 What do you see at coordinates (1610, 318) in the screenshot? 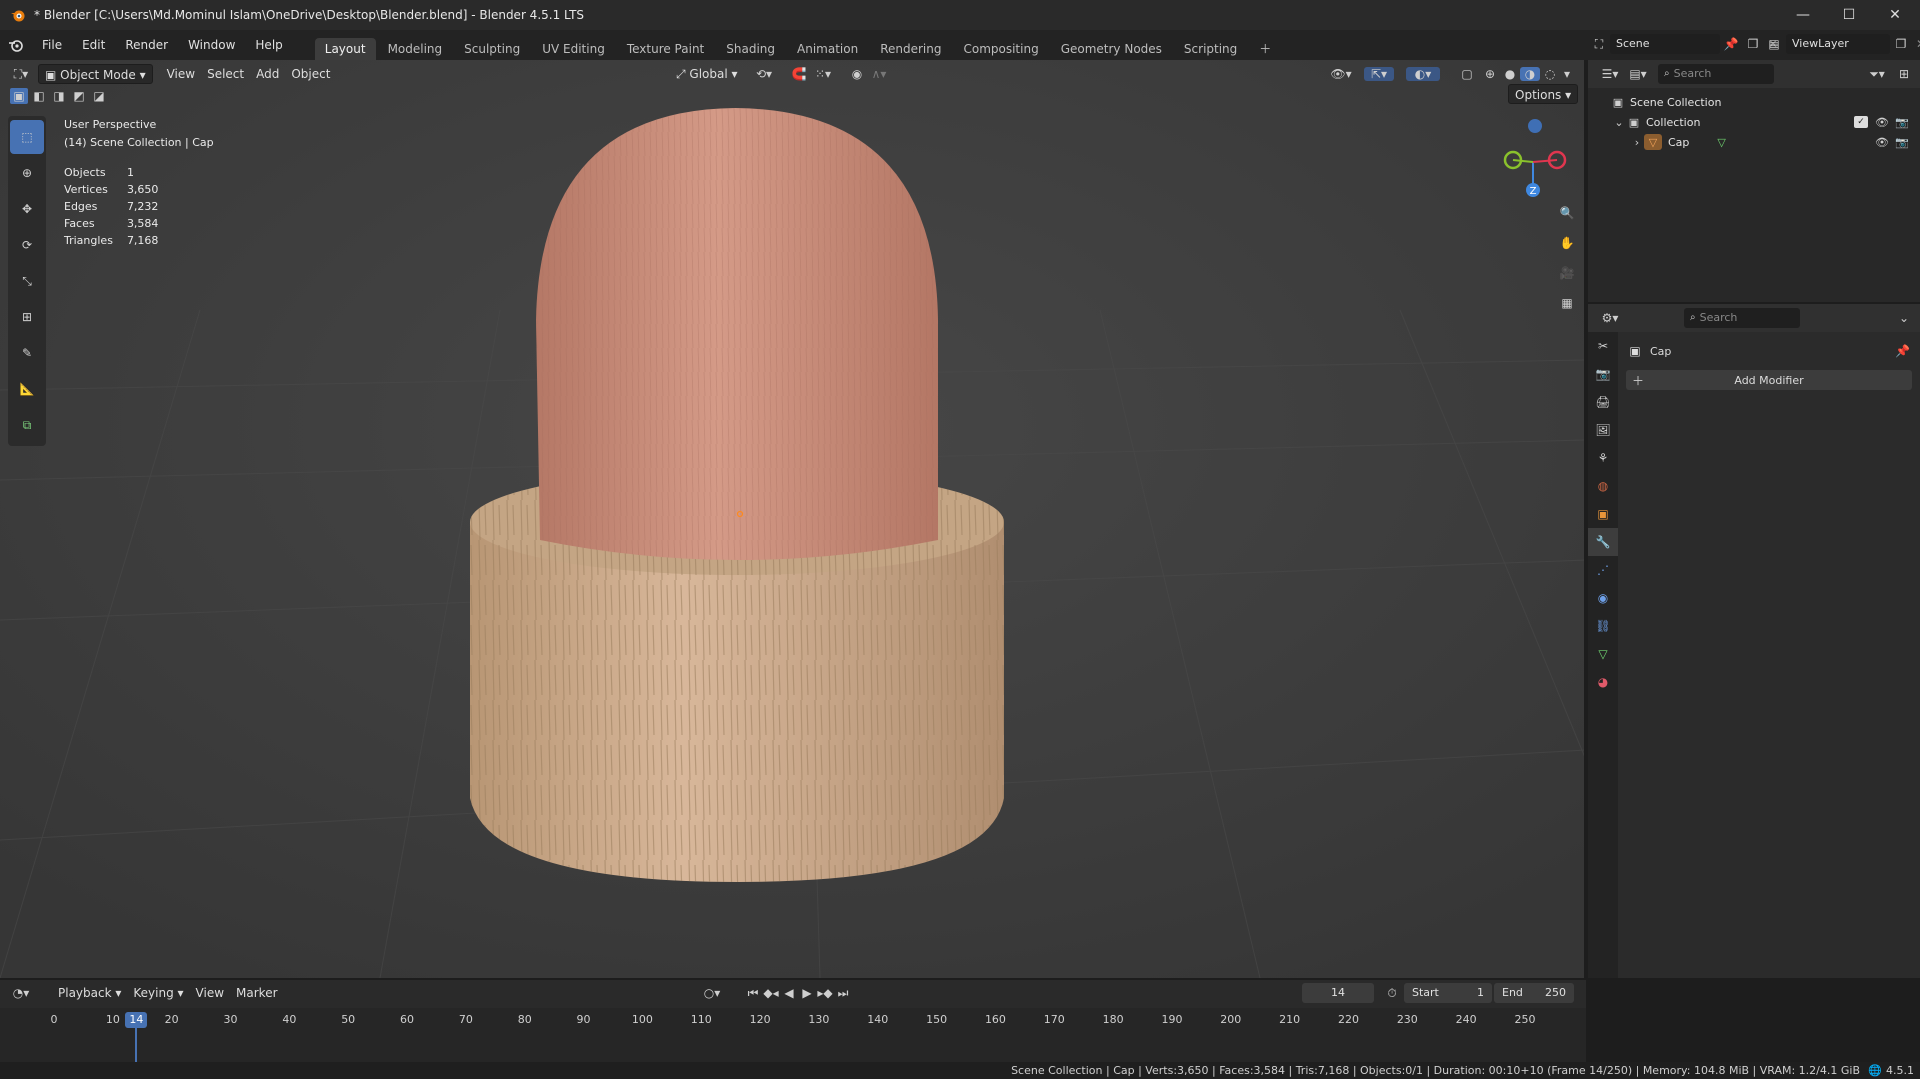
I see `properties-editor-icon: ⚙▾` at bounding box center [1610, 318].